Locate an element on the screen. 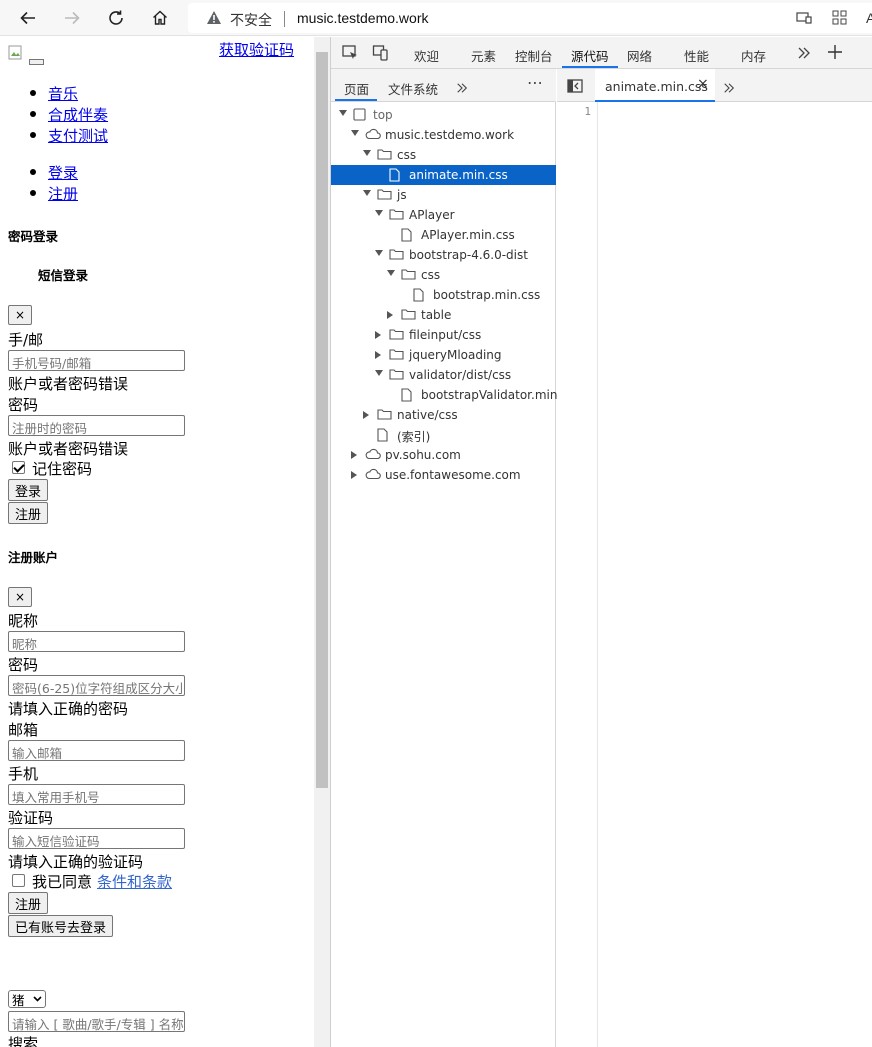 The width and height of the screenshot is (872, 1047). reader-mode-icon is located at coordinates (804, 19).